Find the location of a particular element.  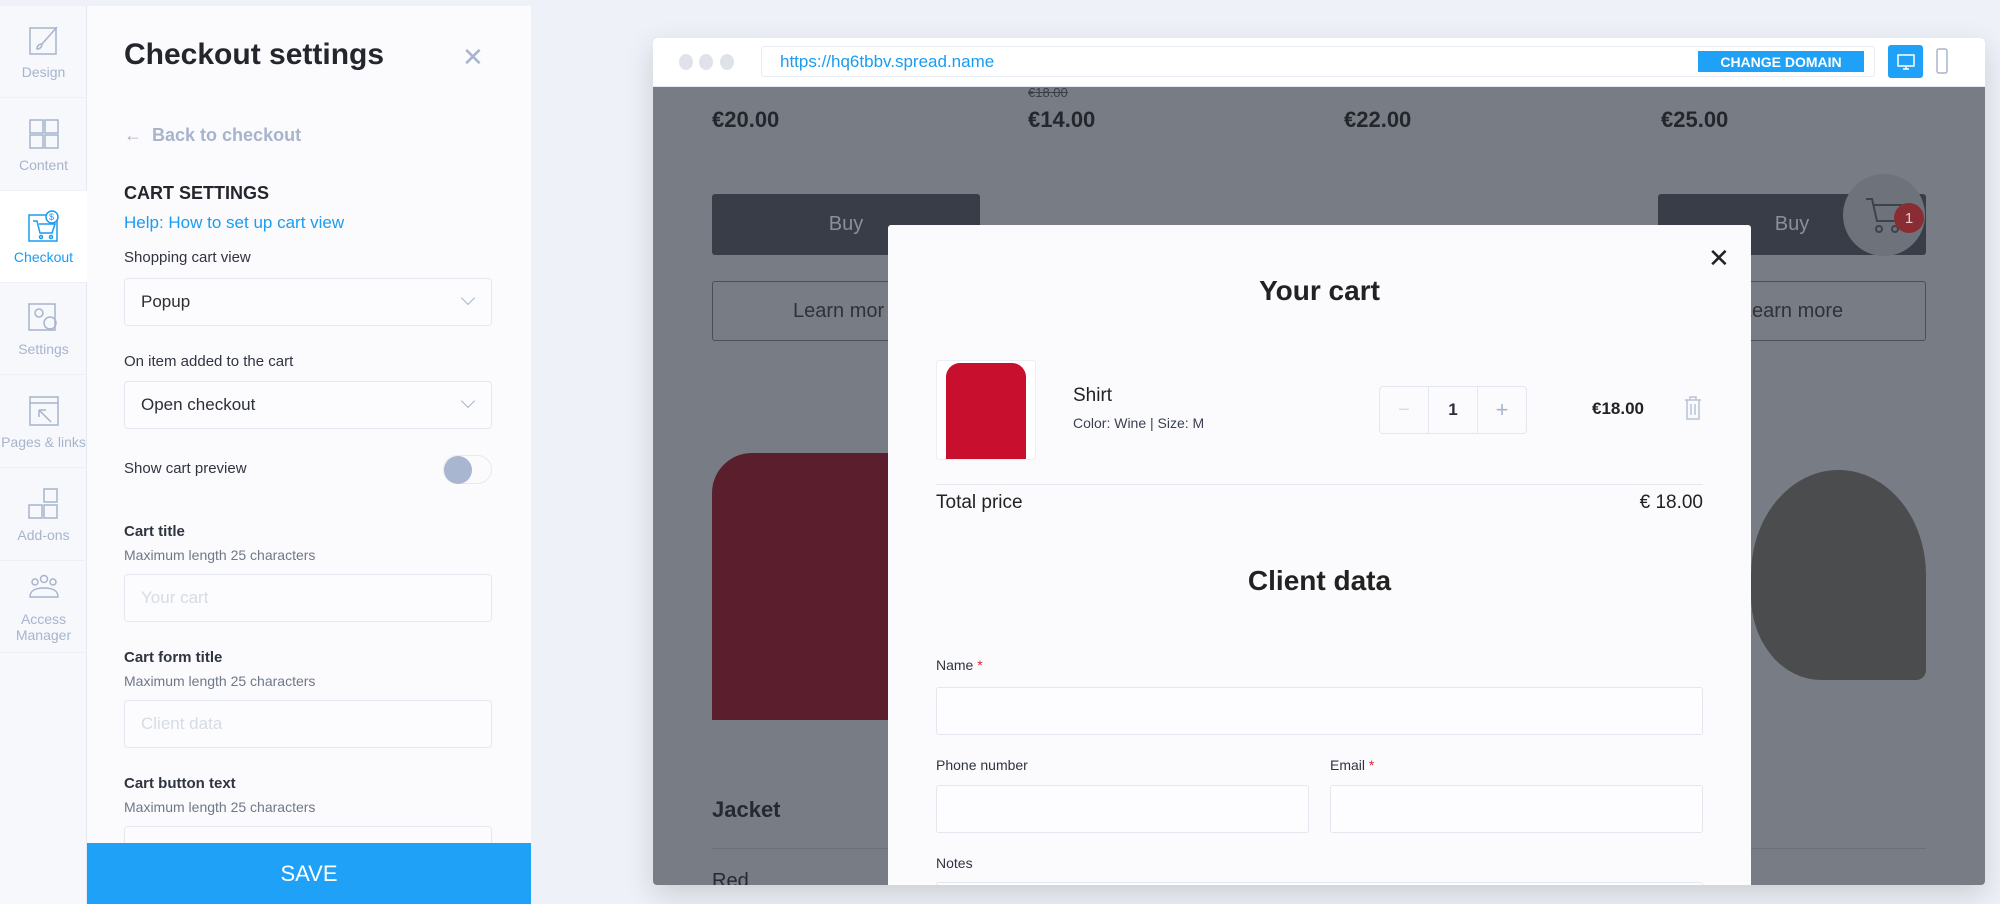

decrease-button: − is located at coordinates (1404, 410).